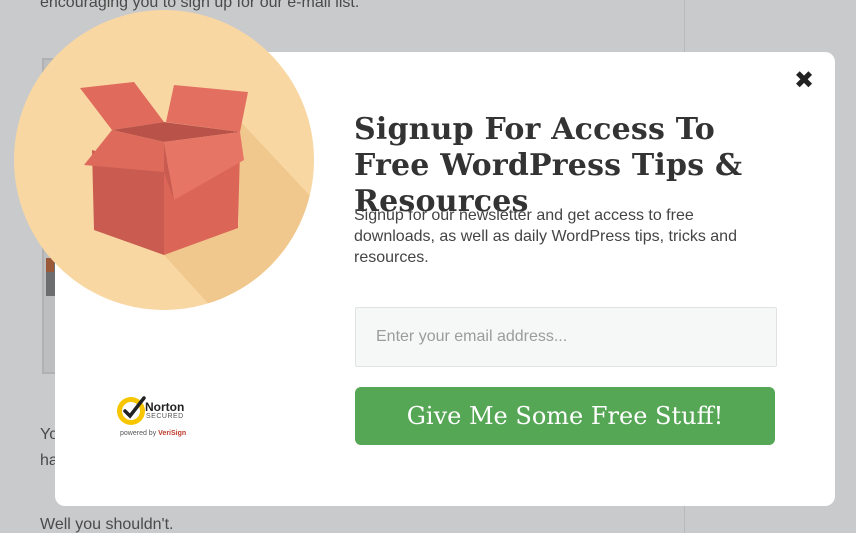 Image resolution: width=856 pixels, height=533 pixels. I want to click on norton-powered-by: powered by VeriSign, so click(153, 433).